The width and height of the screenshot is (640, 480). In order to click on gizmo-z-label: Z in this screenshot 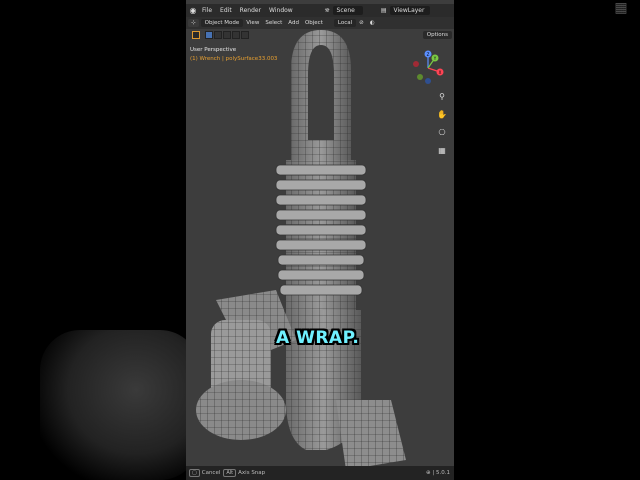, I will do `click(428, 54)`.